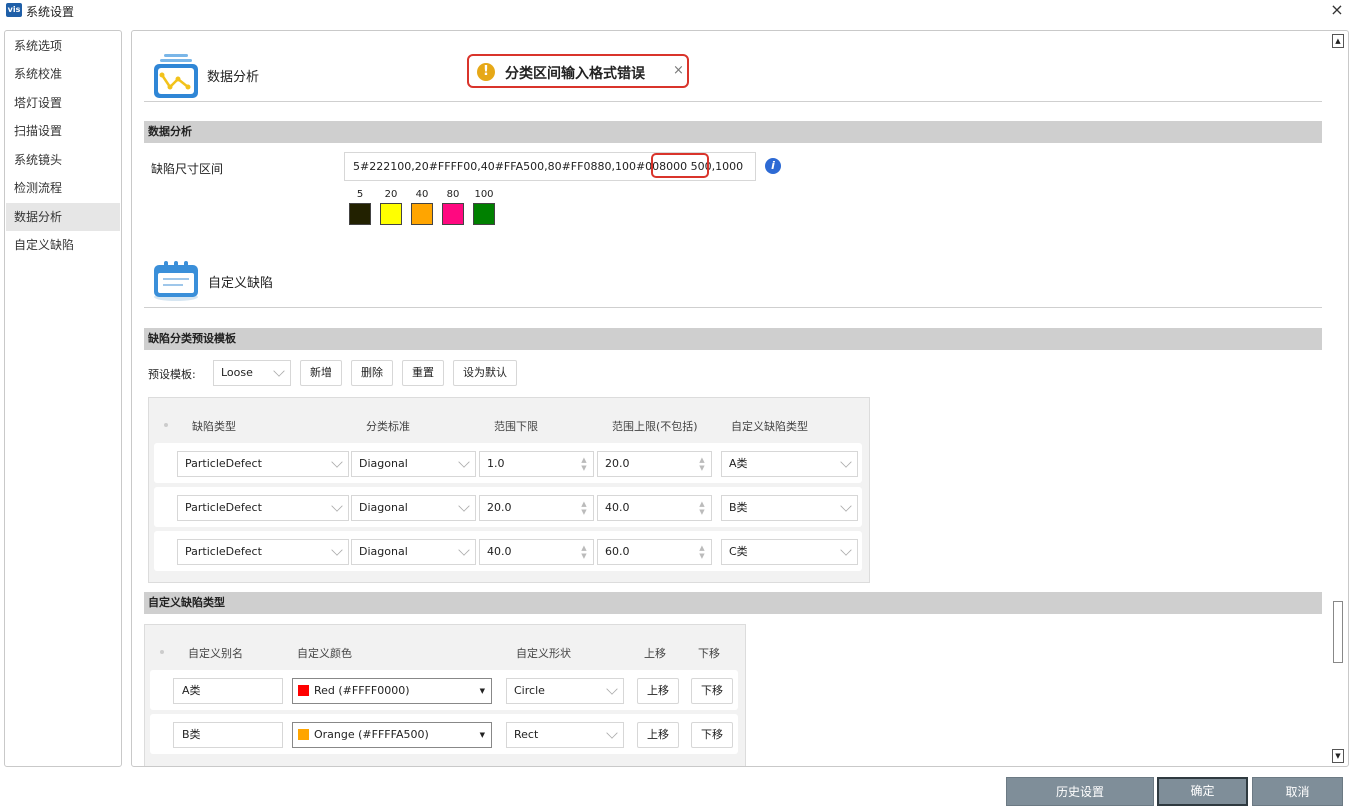 Image resolution: width=1350 pixels, height=809 pixels. What do you see at coordinates (617, 551) in the screenshot?
I see `upper-value: 60.0` at bounding box center [617, 551].